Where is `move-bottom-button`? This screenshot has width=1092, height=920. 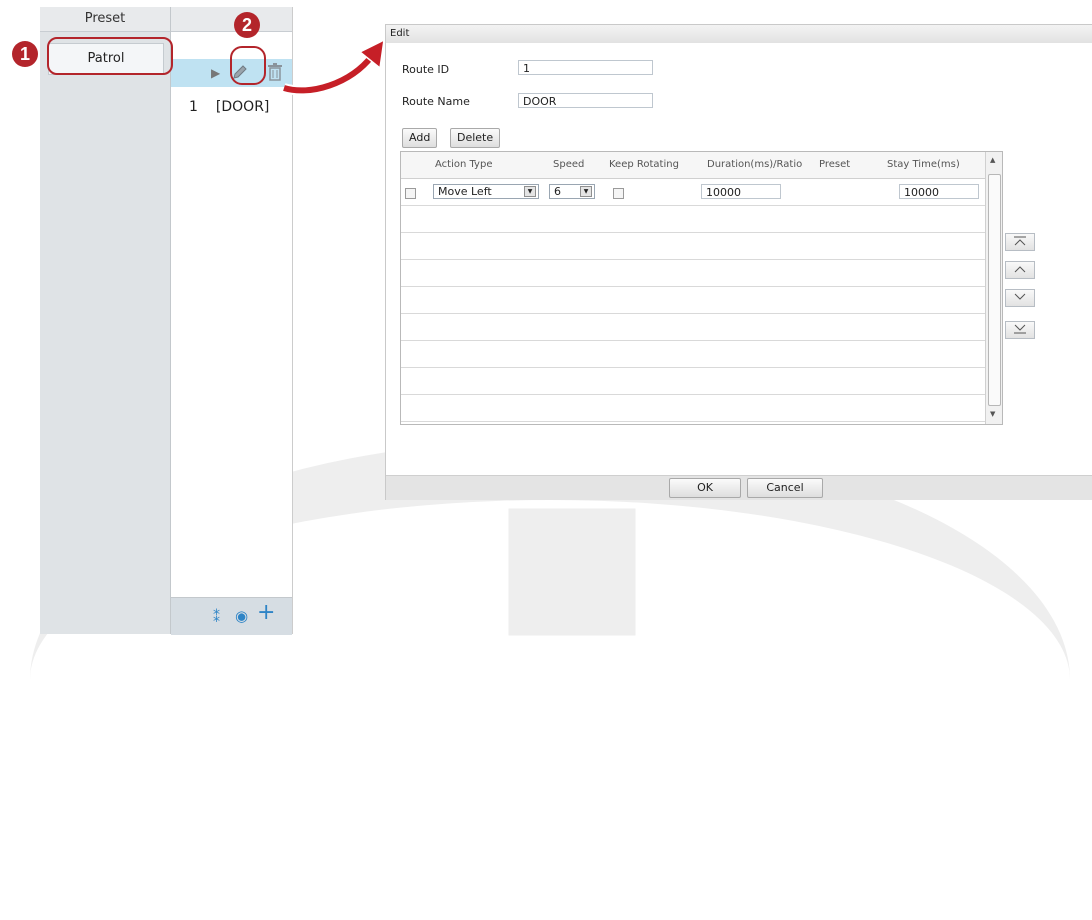 move-bottom-button is located at coordinates (1020, 330).